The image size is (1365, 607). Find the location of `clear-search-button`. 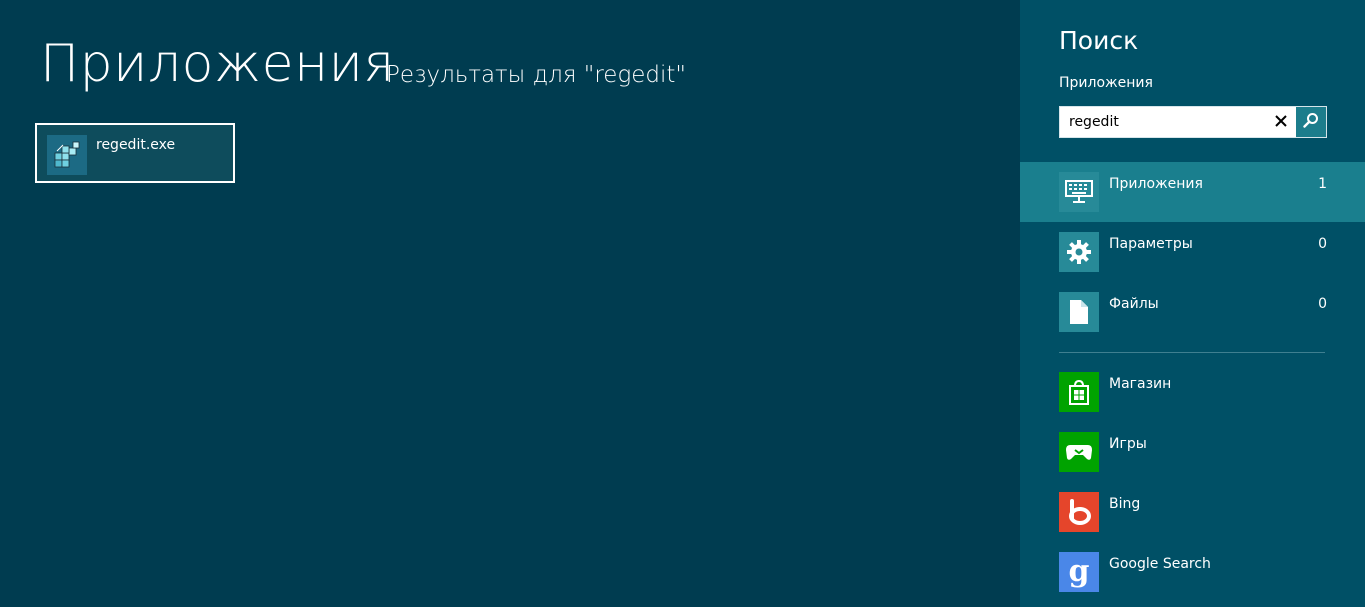

clear-search-button is located at coordinates (1281, 122).